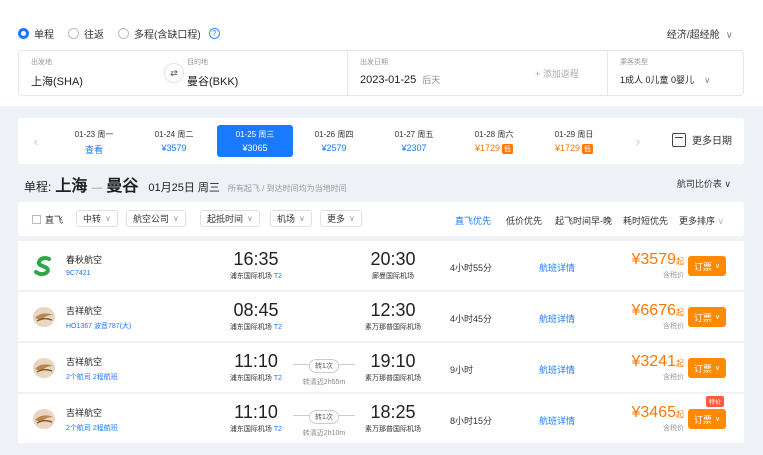  What do you see at coordinates (123, 33) in the screenshot?
I see `radio-icon` at bounding box center [123, 33].